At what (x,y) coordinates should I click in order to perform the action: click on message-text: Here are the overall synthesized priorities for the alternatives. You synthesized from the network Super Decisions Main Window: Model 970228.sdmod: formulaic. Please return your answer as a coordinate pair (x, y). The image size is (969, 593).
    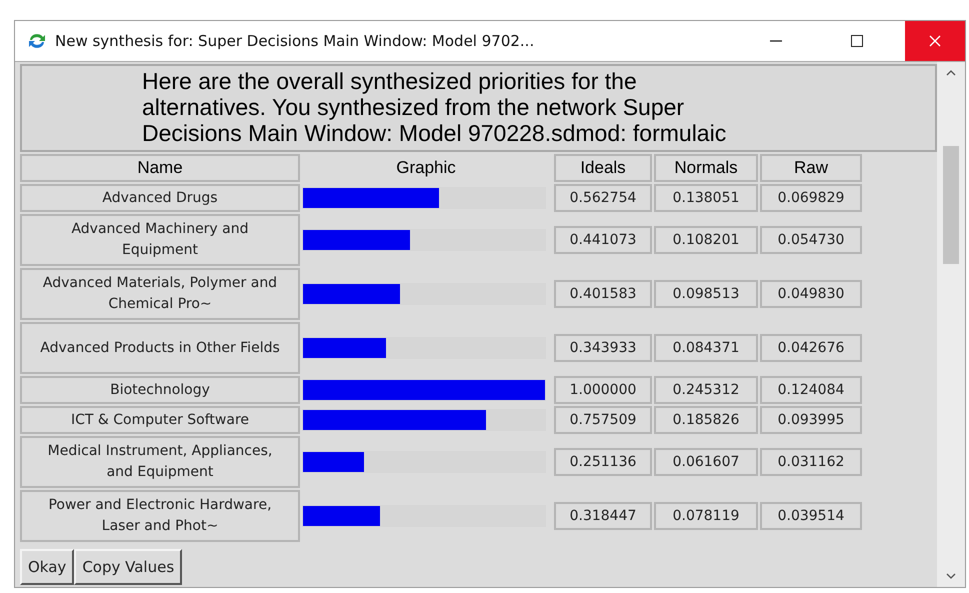
    Looking at the image, I should click on (478, 108).